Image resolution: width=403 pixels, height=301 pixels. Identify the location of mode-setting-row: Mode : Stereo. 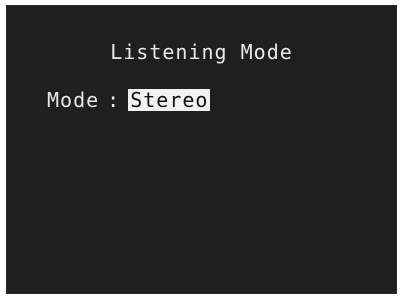
(129, 100).